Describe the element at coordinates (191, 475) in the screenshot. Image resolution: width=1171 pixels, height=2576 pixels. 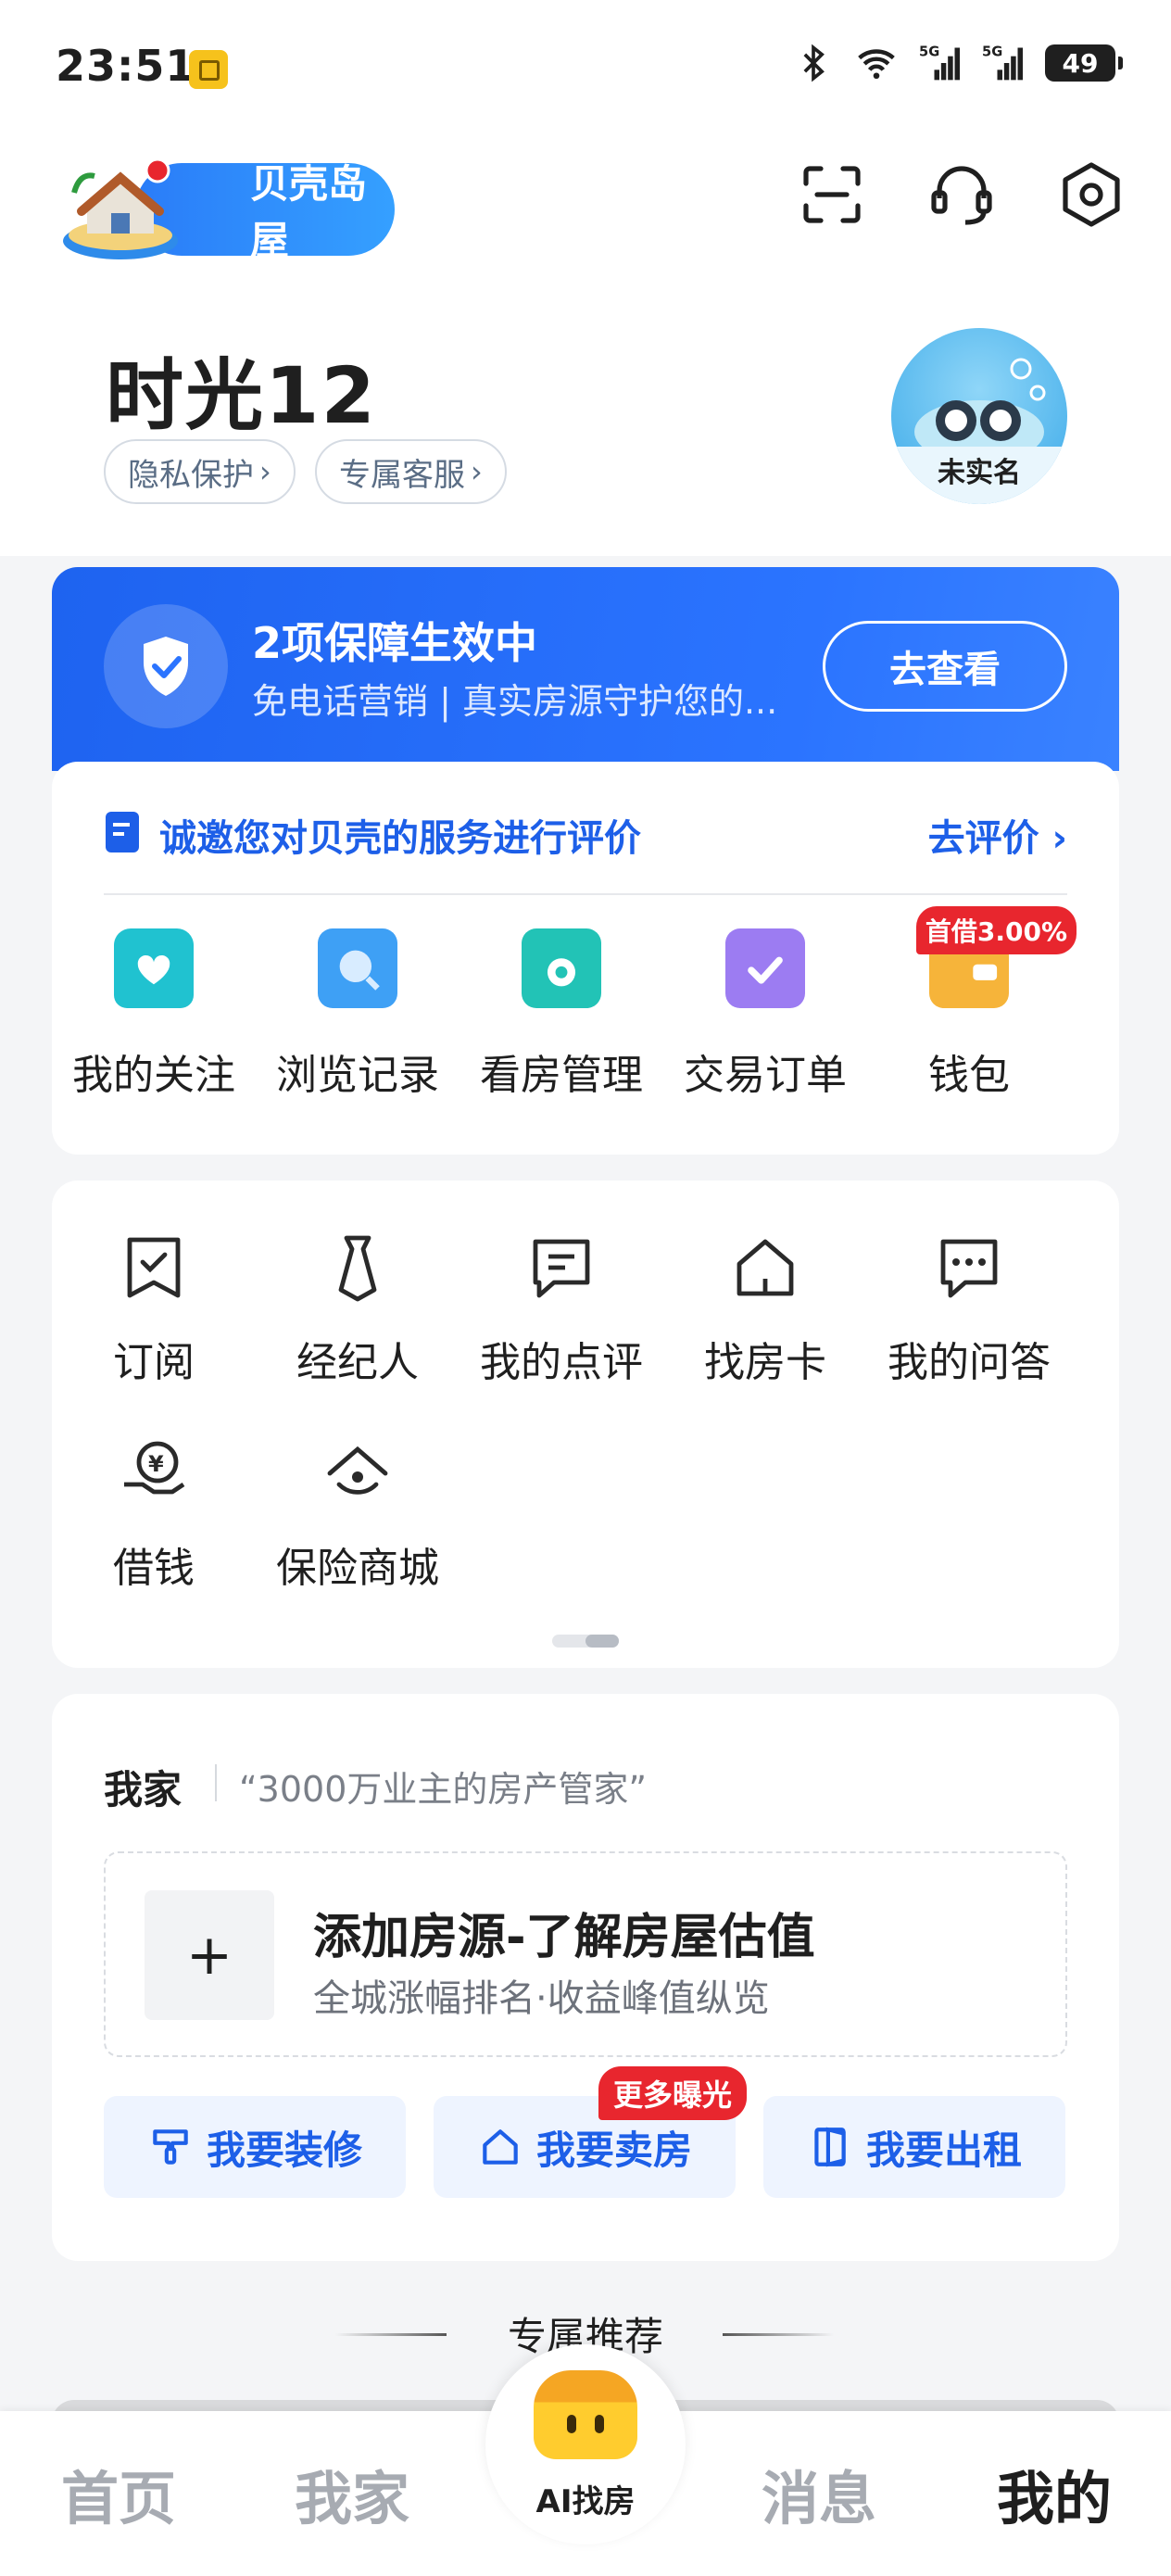
I see `privacy-chip-label: 隐私保护` at that location.